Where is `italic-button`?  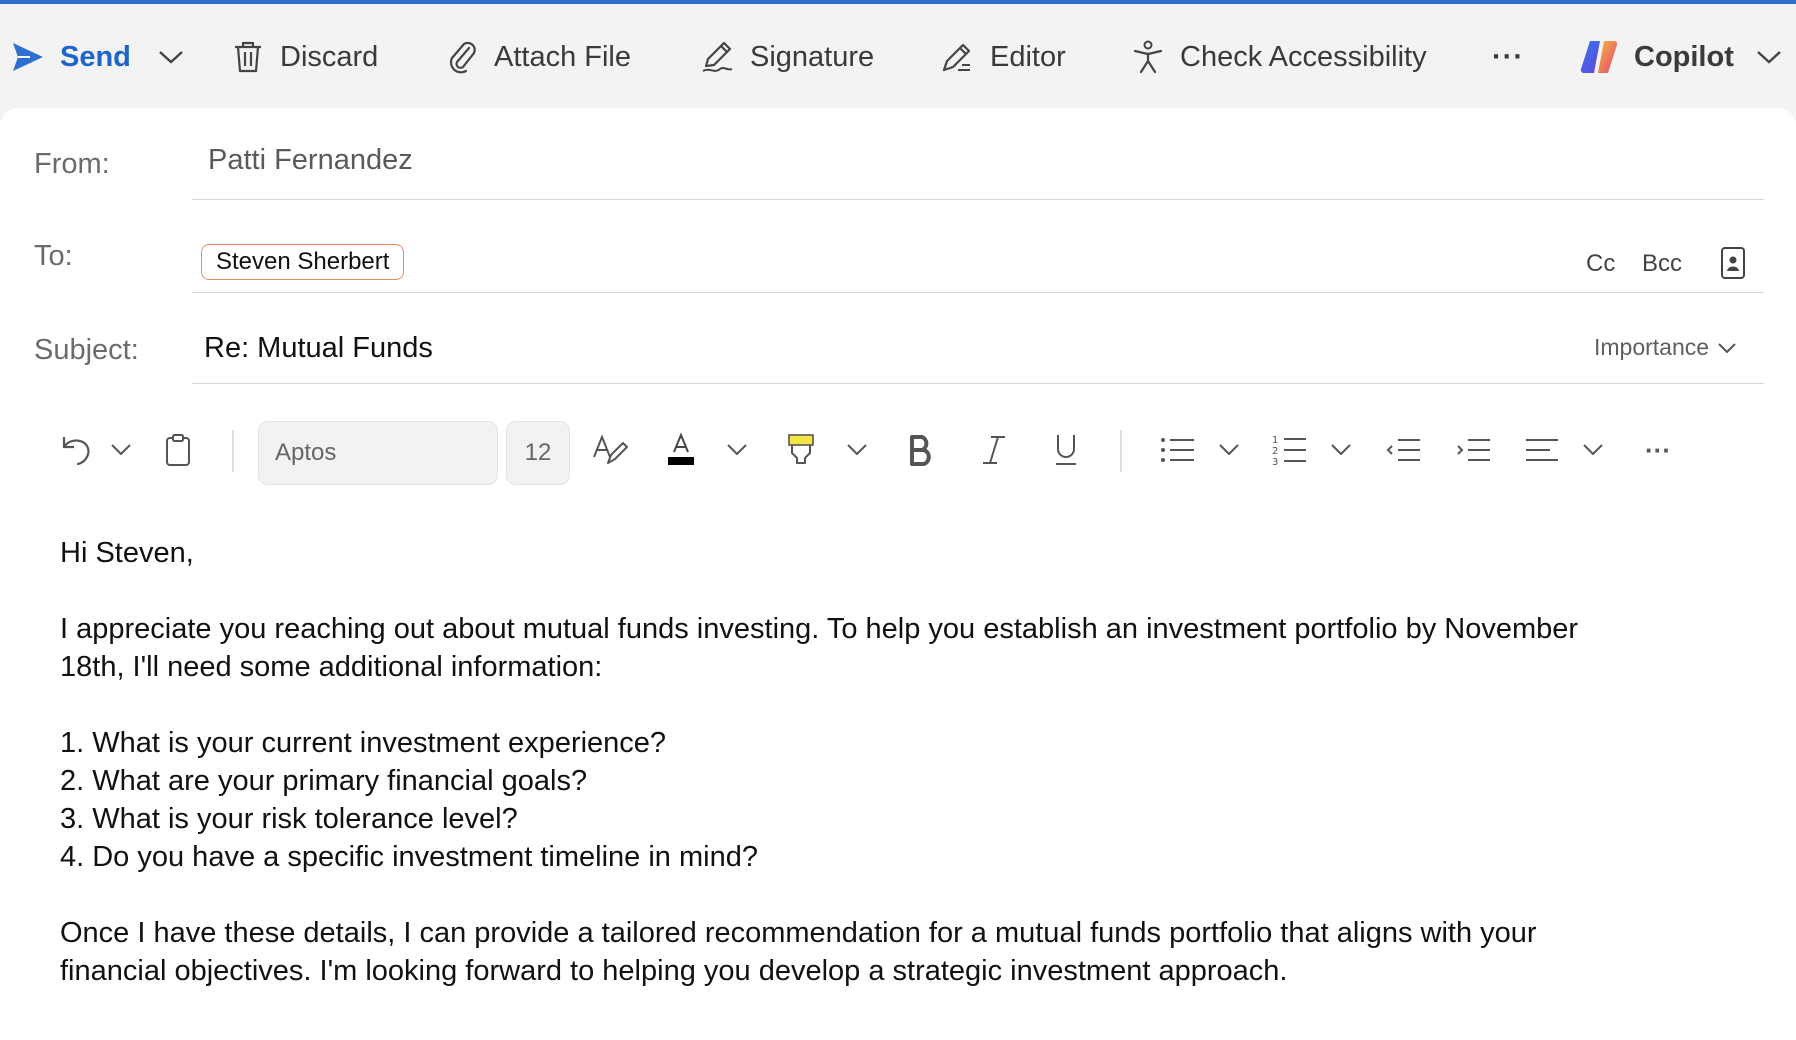
italic-button is located at coordinates (994, 450).